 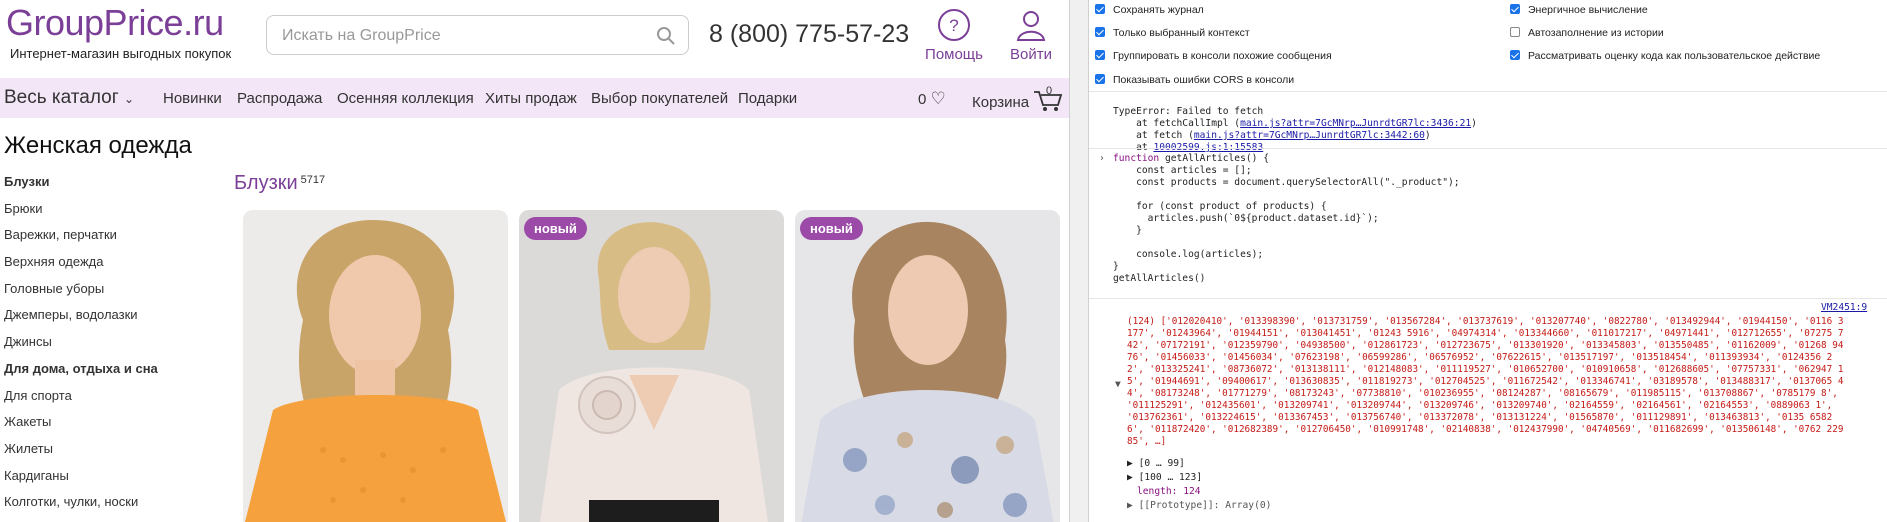 I want to click on sidebar-item-hosiery: Колготки, чулки, носки, so click(x=114, y=506).